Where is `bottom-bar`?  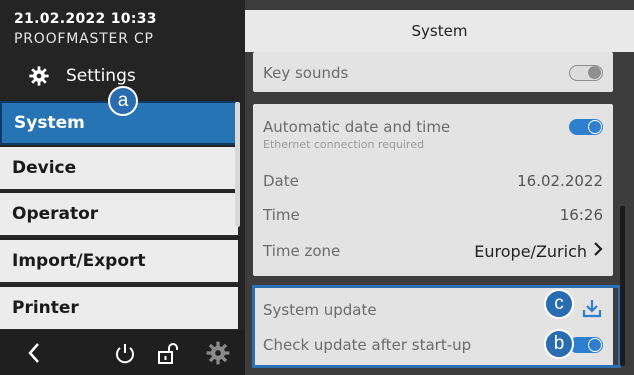
bottom-bar is located at coordinates (122, 352).